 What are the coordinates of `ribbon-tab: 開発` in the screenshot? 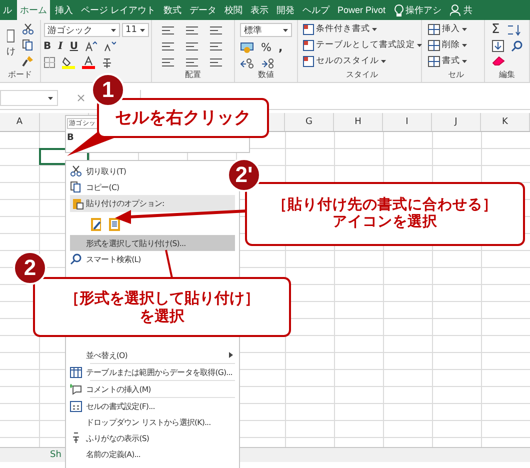 It's located at (286, 10).